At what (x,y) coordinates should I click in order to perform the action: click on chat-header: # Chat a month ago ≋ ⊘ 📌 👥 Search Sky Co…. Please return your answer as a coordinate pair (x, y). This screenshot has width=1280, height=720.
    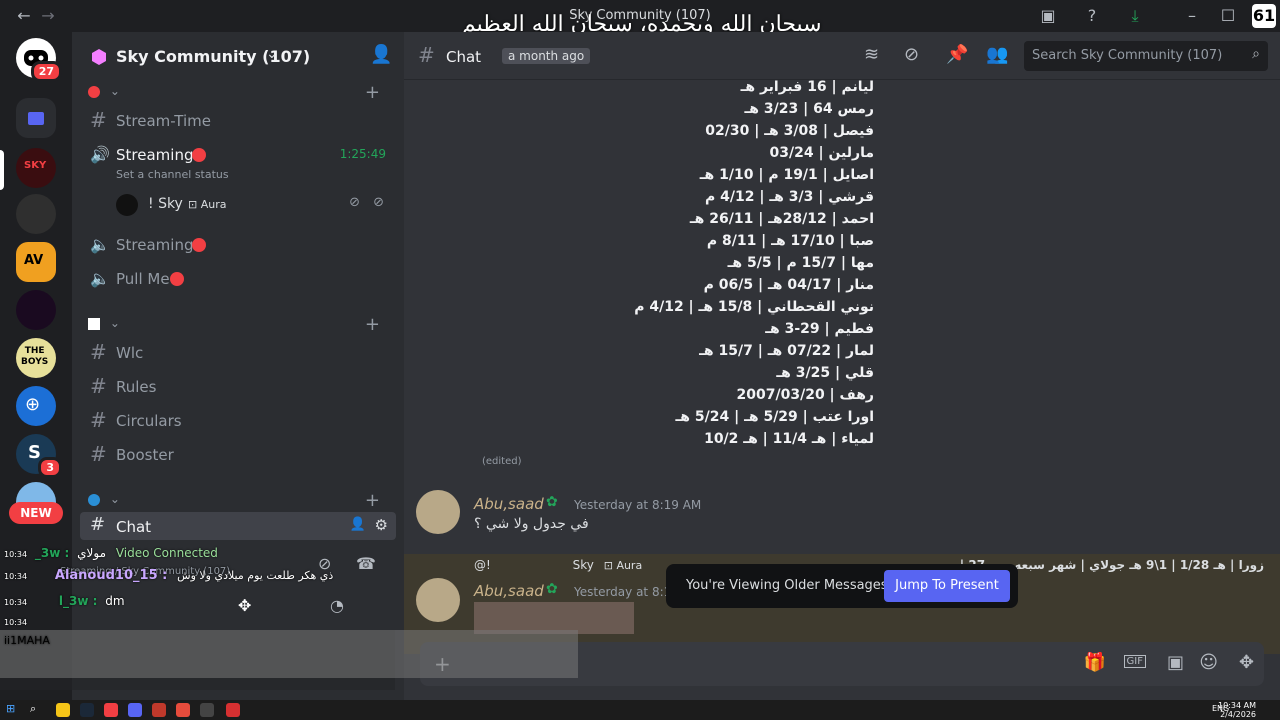
    Looking at the image, I should click on (842, 56).